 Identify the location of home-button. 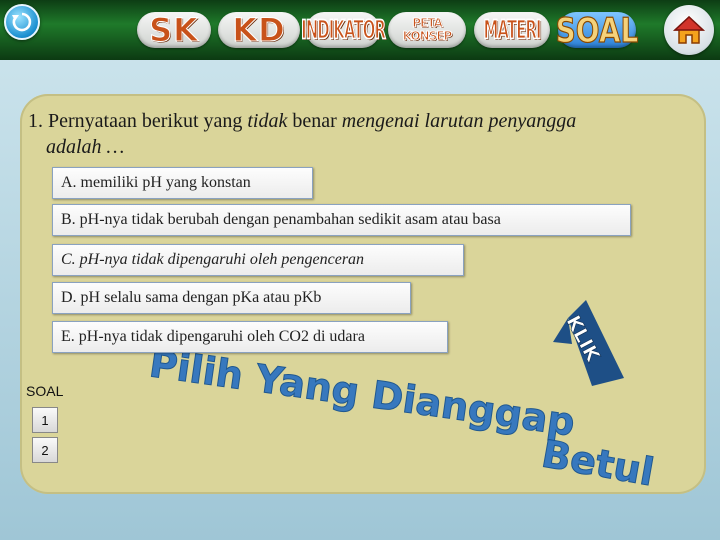
(689, 30).